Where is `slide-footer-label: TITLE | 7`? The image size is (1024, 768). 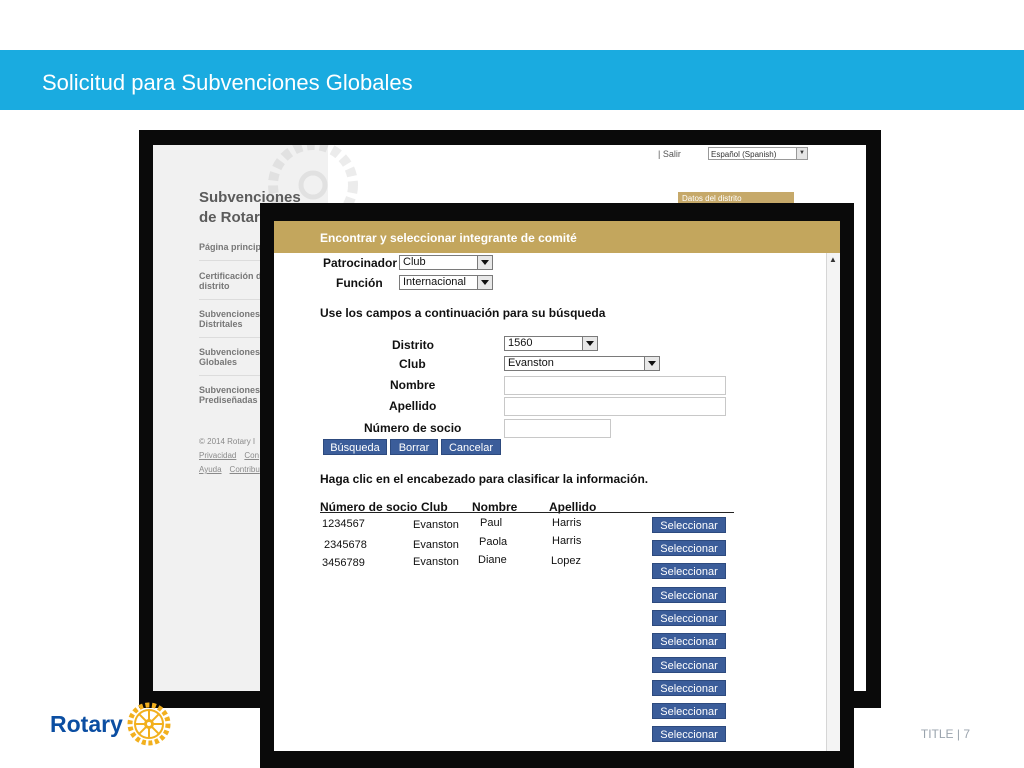 slide-footer-label: TITLE | 7 is located at coordinates (945, 734).